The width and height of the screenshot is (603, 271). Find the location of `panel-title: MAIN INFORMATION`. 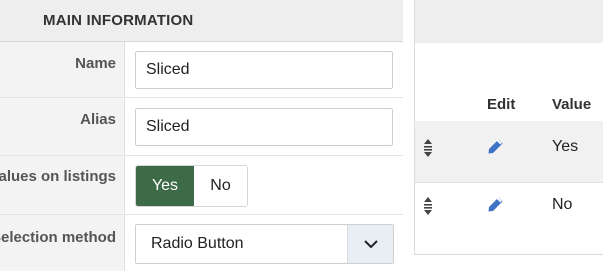

panel-title: MAIN INFORMATION is located at coordinates (118, 20).